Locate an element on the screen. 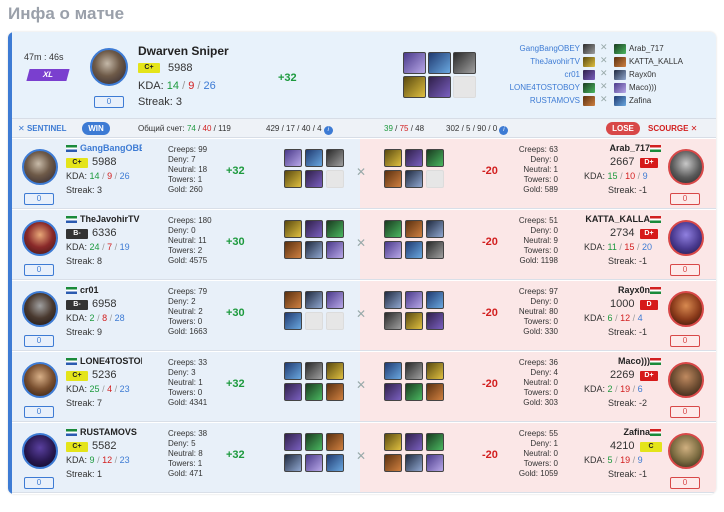  player-list-right: Zafina is located at coordinates (640, 100).